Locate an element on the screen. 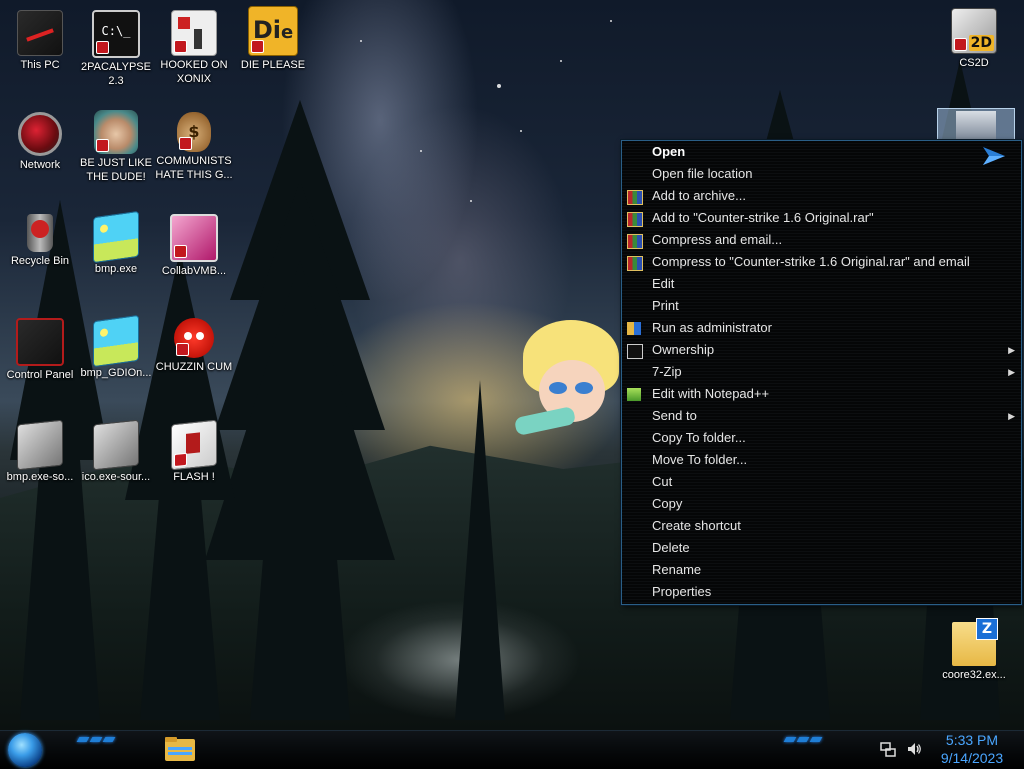 This screenshot has height=769, width=1024. desktop-icon-bmp-exe: bmp.exe is located at coordinates (116, 243).